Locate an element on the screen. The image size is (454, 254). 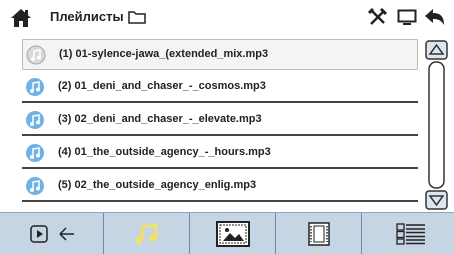
video-tab is located at coordinates (319, 233).